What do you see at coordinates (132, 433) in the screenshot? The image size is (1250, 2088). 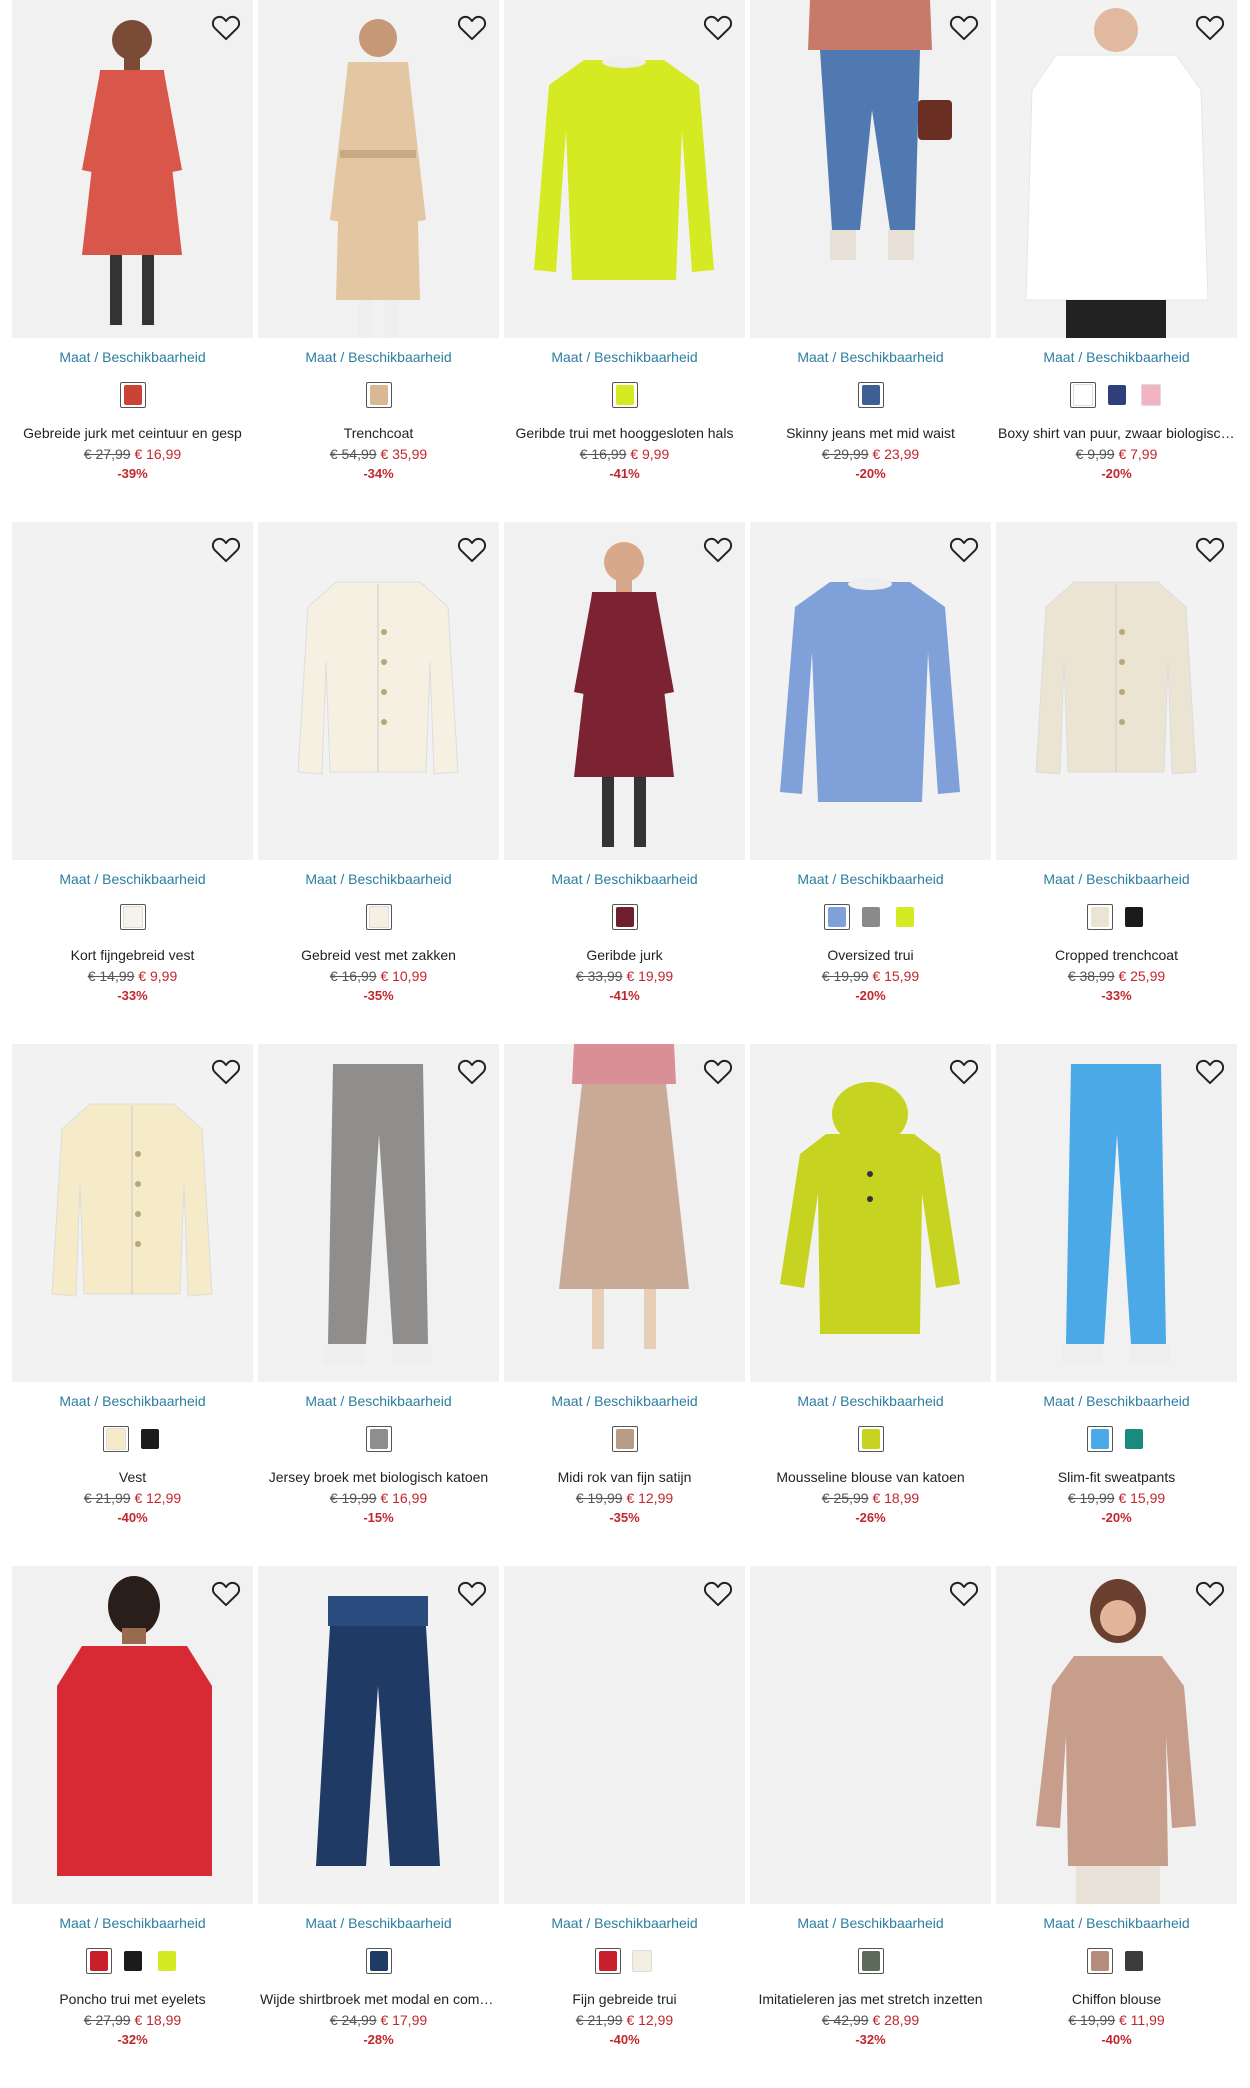 I see `product-name: Gebreide jurk met ceintuur en gesp` at bounding box center [132, 433].